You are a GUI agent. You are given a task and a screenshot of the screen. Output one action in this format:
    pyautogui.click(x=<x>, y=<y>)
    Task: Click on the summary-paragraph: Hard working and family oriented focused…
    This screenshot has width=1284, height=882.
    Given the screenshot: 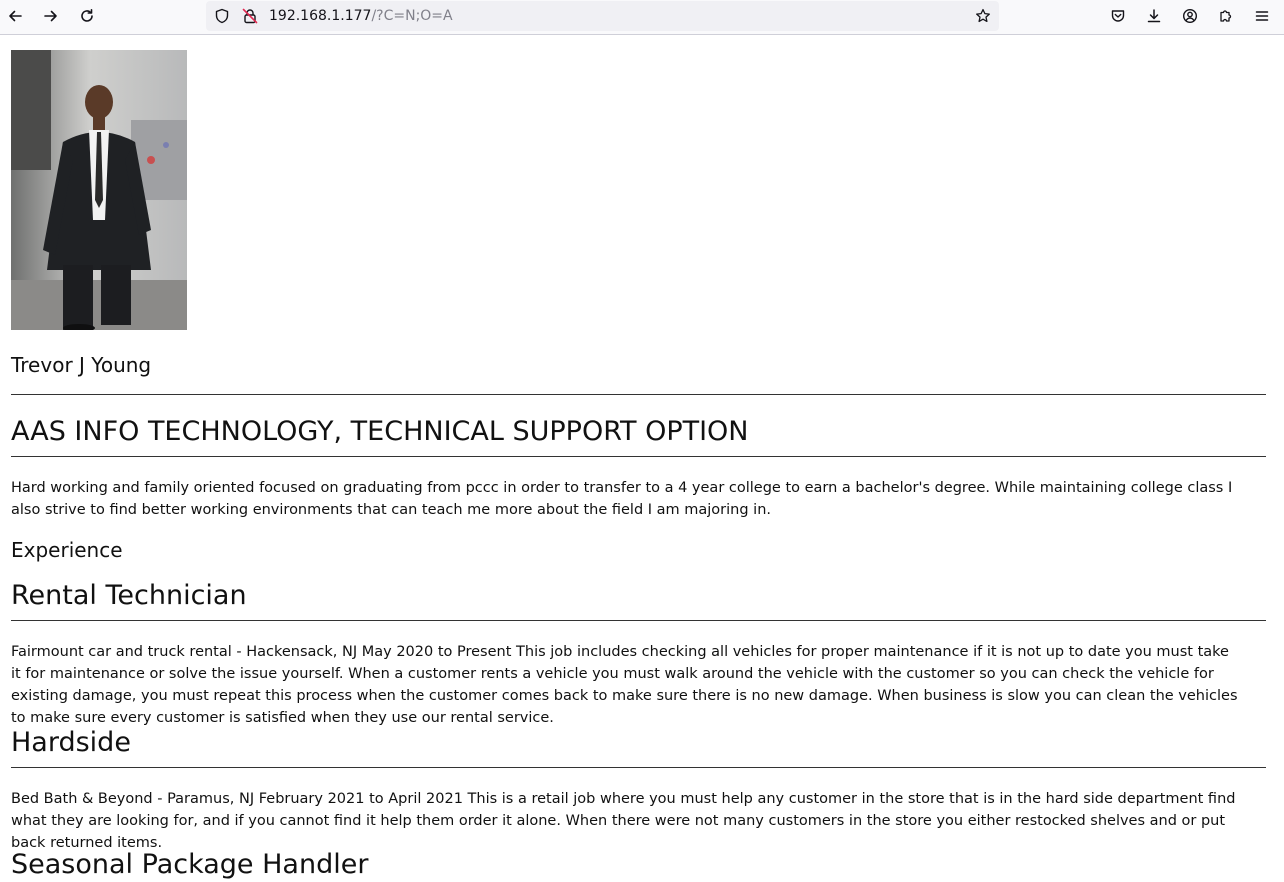 What is the action you would take?
    pyautogui.click(x=622, y=499)
    